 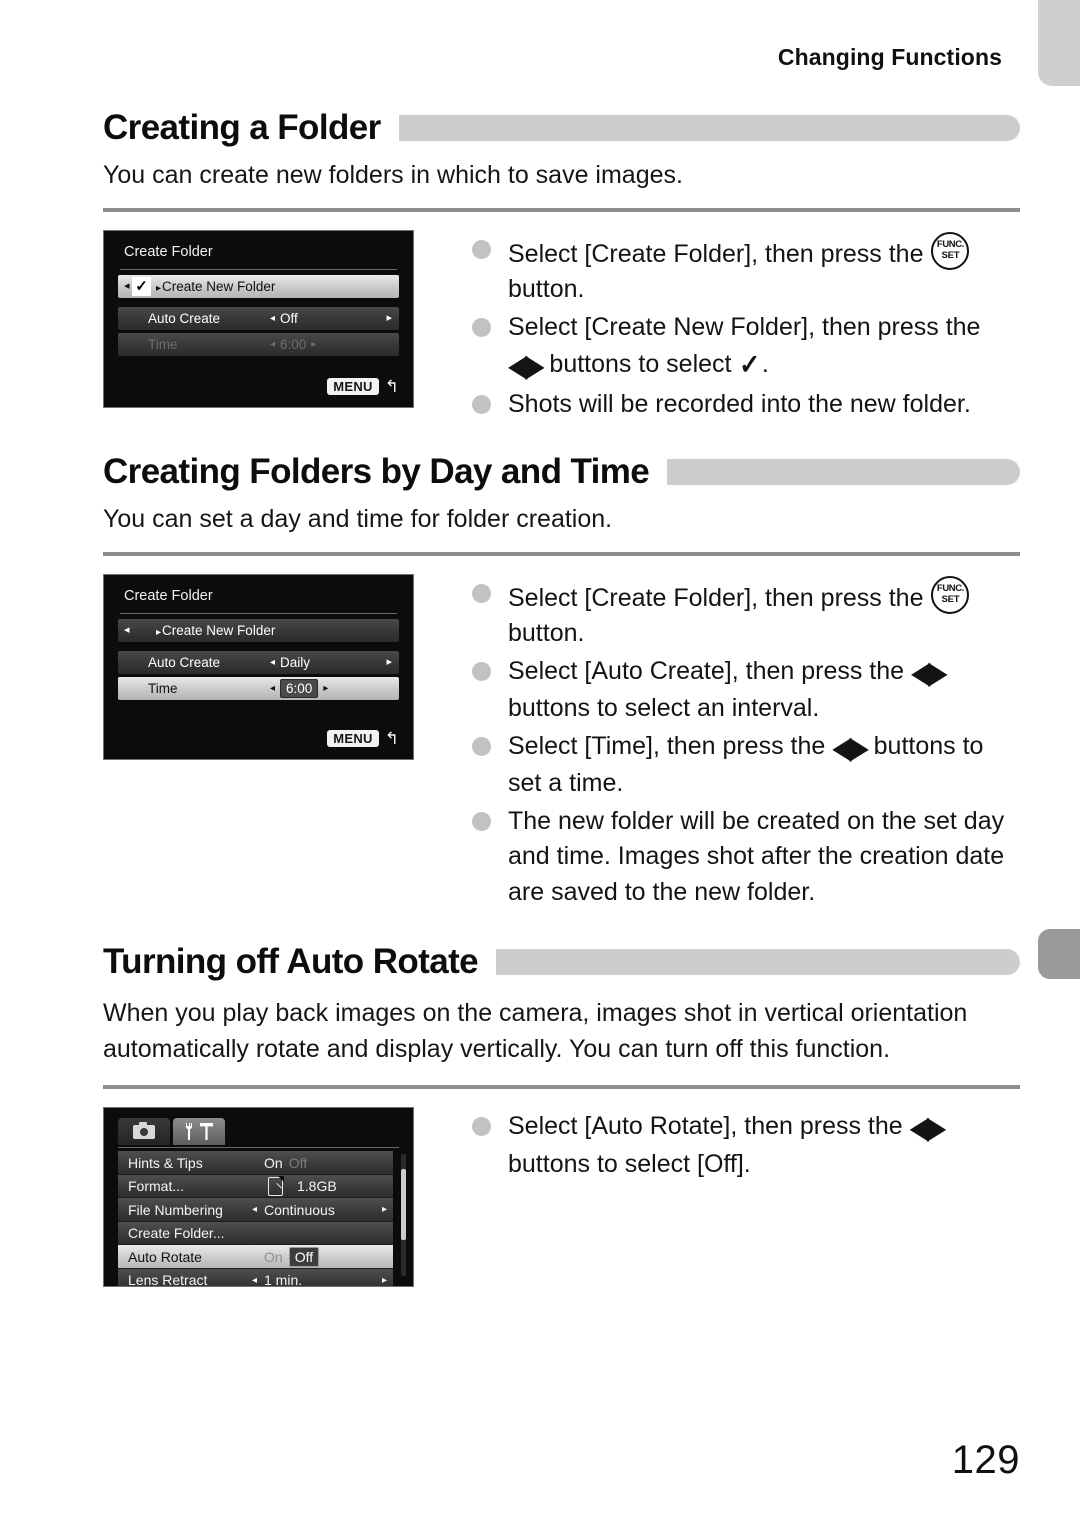 What do you see at coordinates (710, 670) in the screenshot?
I see `step-text-pre: Select [Auto Create], then press the` at bounding box center [710, 670].